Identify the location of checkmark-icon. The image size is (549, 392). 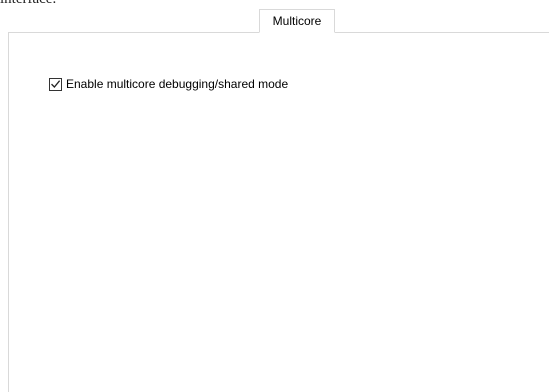
(56, 83).